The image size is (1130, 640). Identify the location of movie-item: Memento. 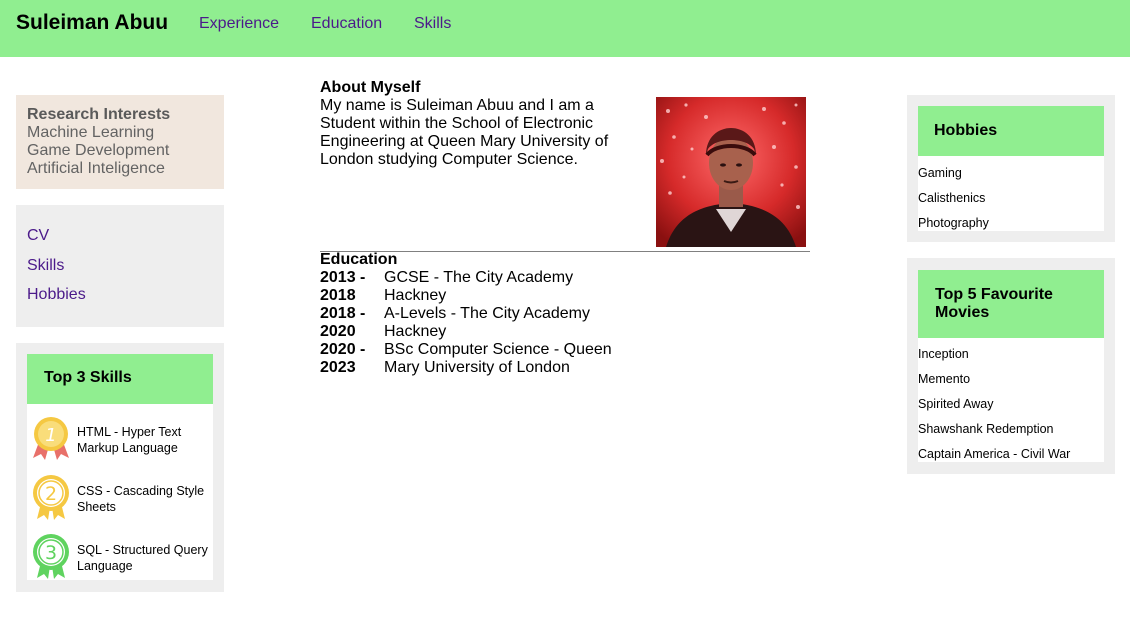
(944, 379).